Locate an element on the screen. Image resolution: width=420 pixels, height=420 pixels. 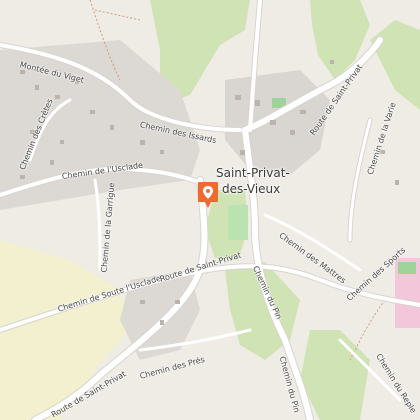
town-label-line-1: Saint-Privat- is located at coordinates (253, 173).